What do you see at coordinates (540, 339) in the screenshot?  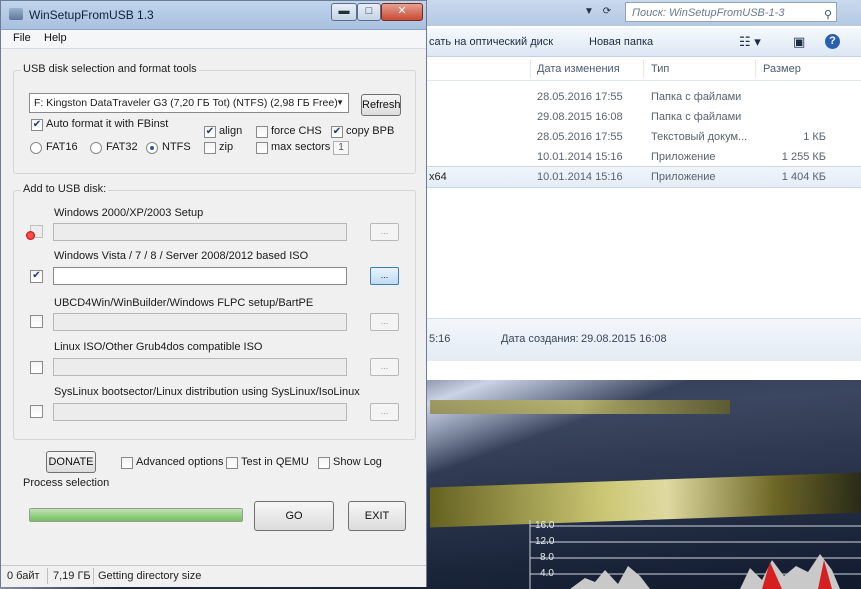 I see `details-created-label: Дата создания:` at bounding box center [540, 339].